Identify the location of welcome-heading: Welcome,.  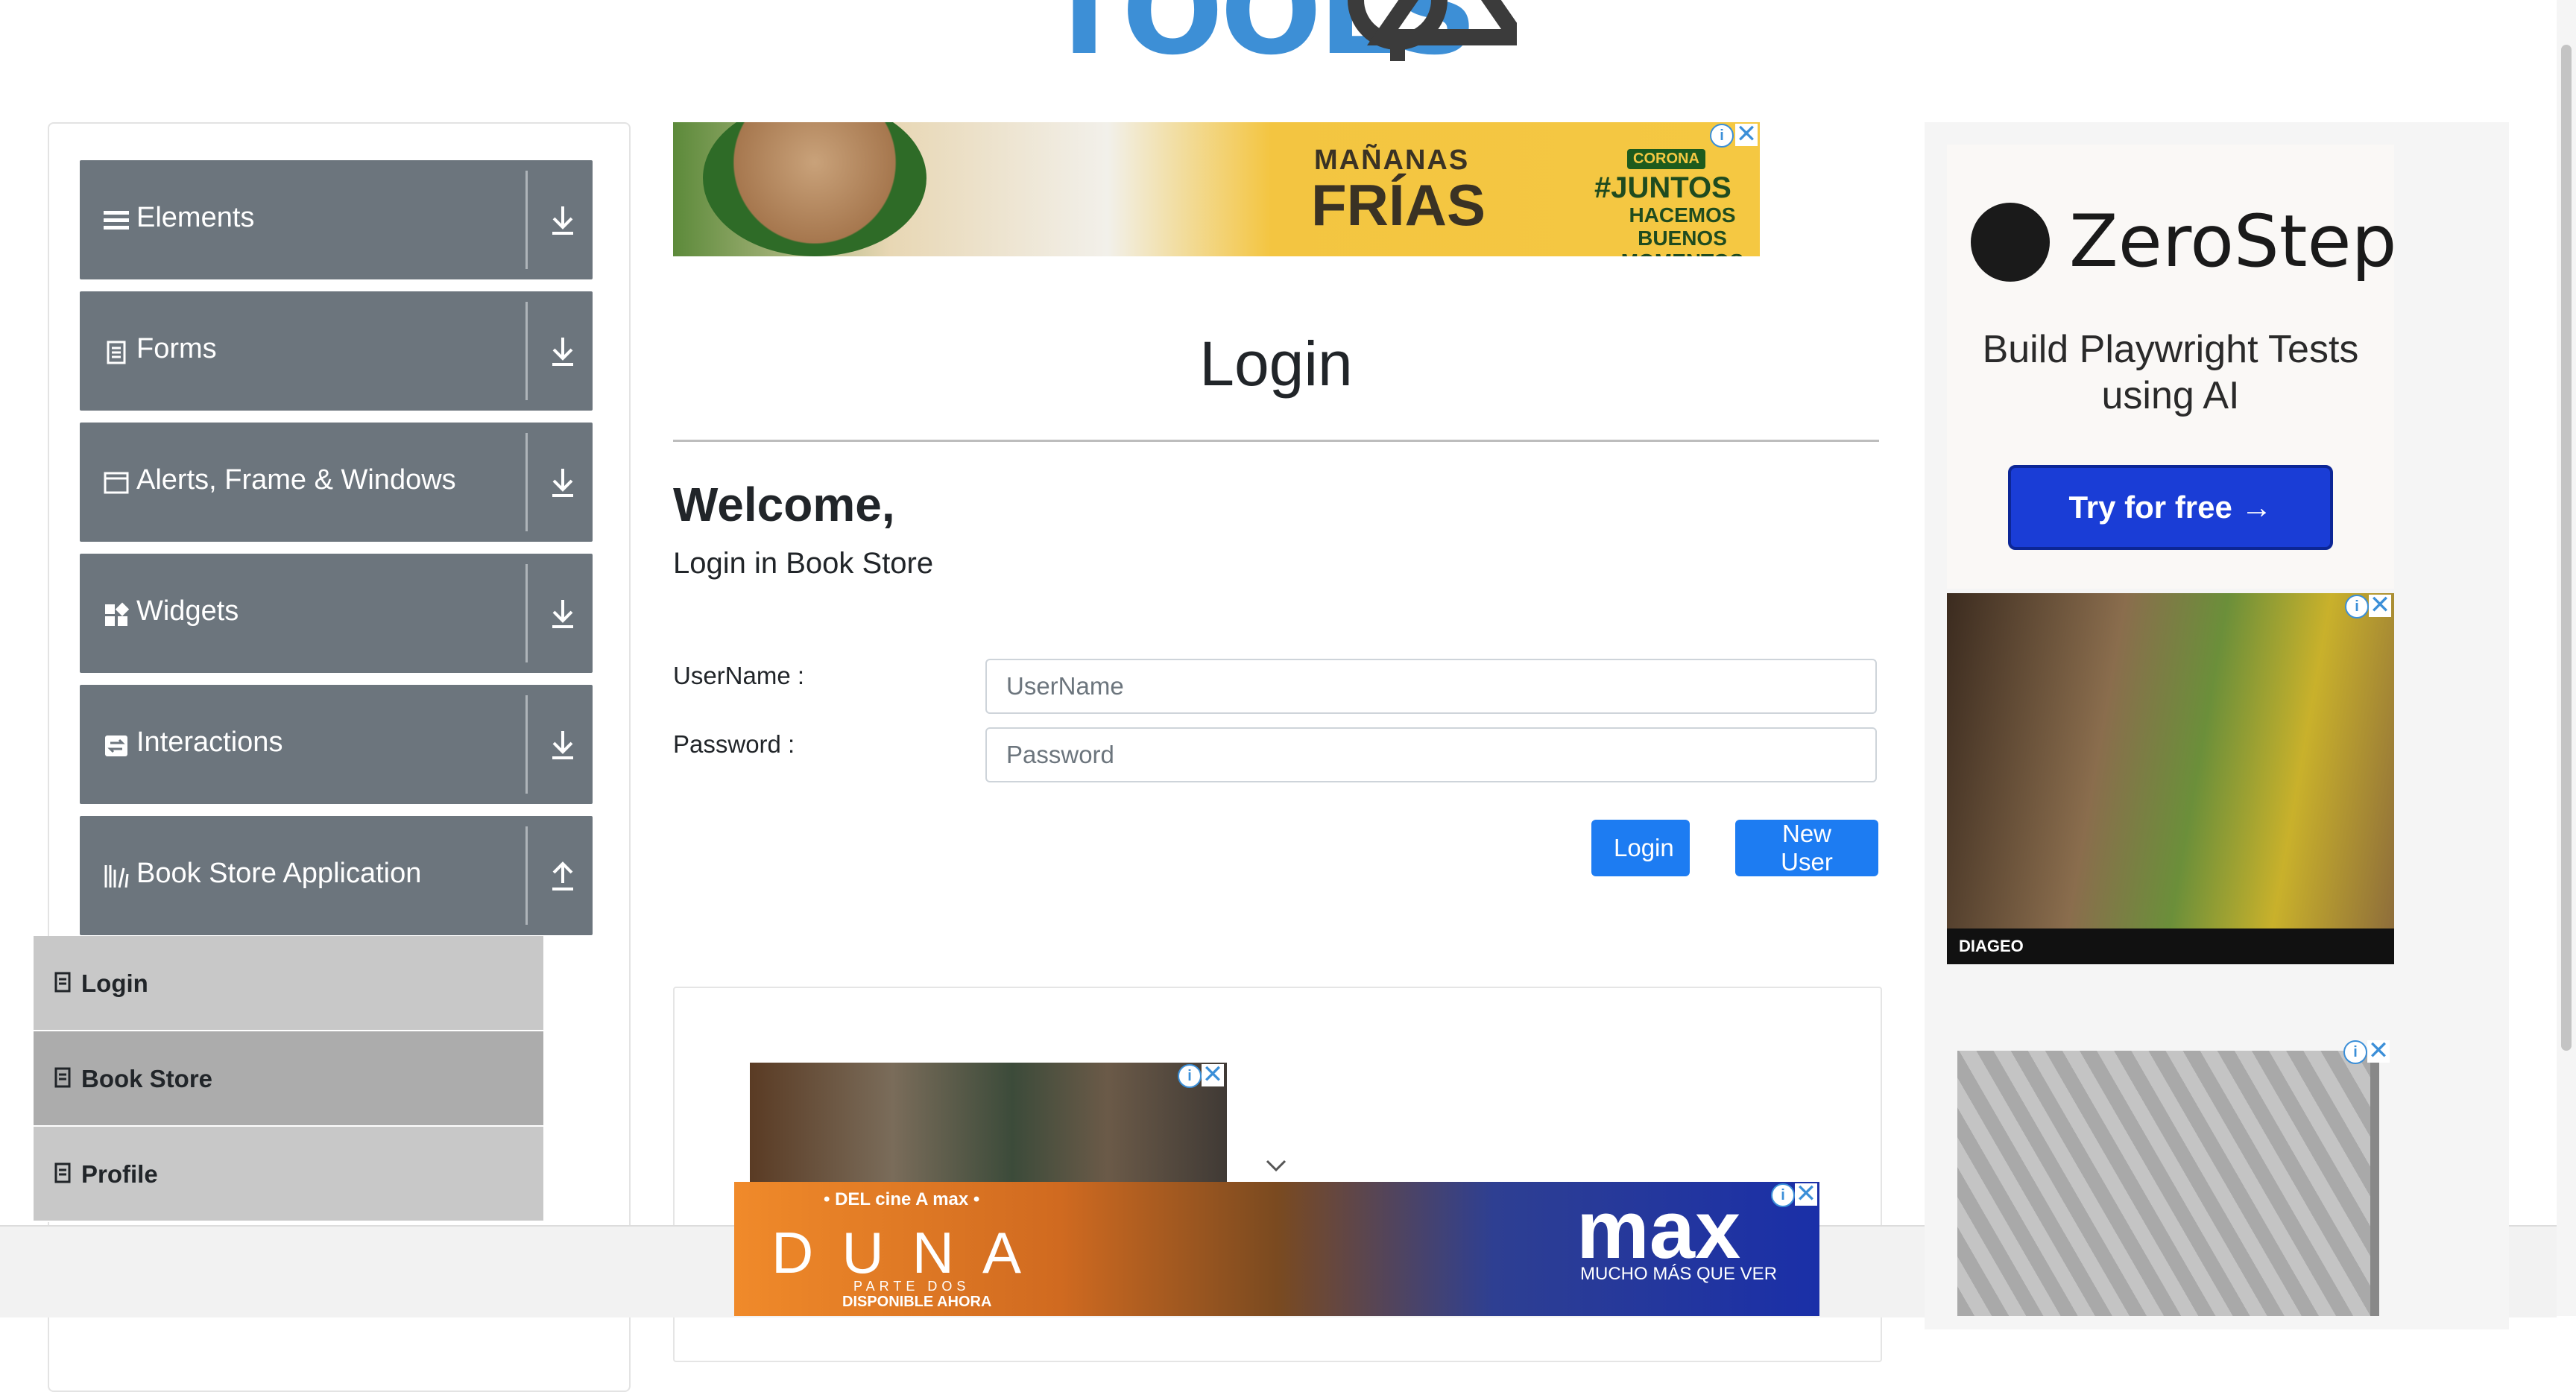
(784, 504).